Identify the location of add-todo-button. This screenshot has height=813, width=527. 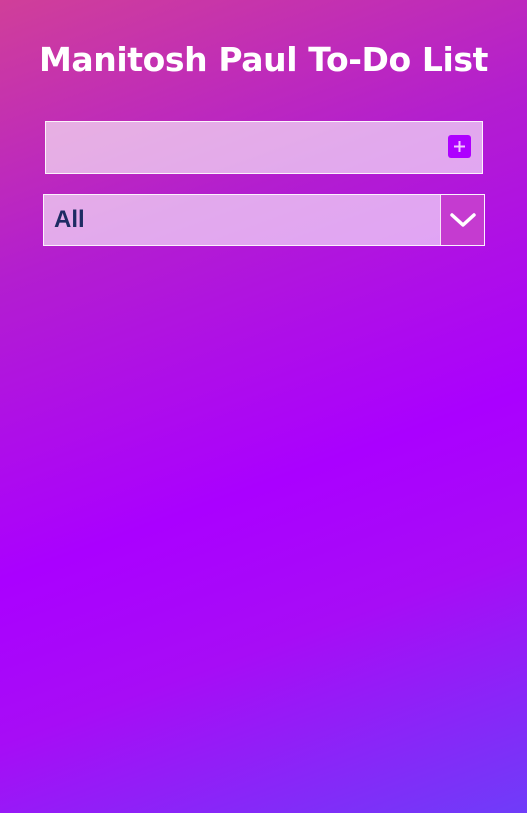
(459, 146).